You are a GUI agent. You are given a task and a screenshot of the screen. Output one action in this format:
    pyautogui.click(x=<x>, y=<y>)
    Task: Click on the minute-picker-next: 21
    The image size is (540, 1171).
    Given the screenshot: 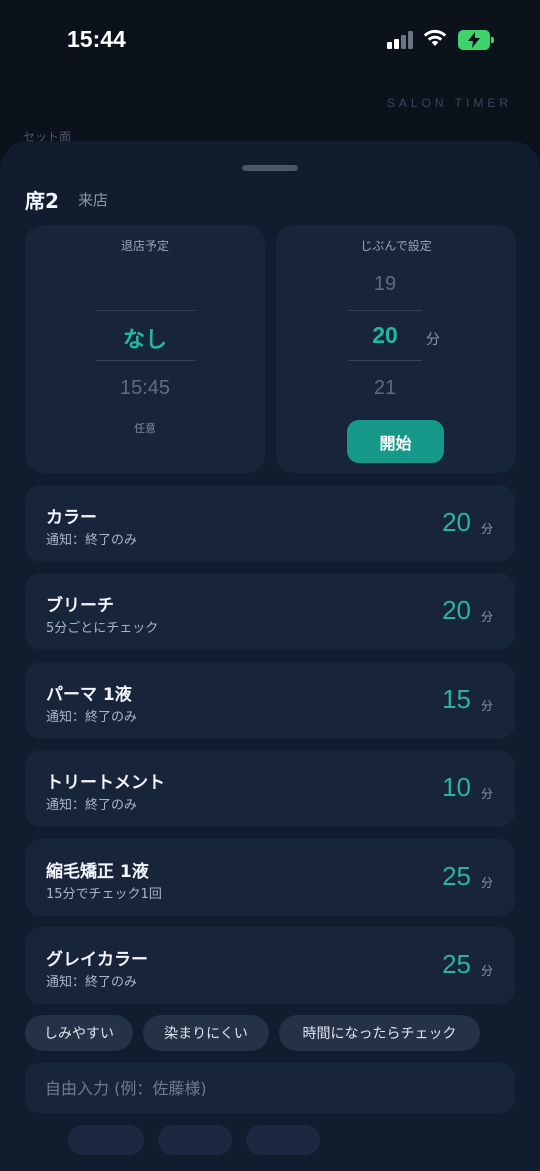 What is the action you would take?
    pyautogui.click(x=385, y=388)
    